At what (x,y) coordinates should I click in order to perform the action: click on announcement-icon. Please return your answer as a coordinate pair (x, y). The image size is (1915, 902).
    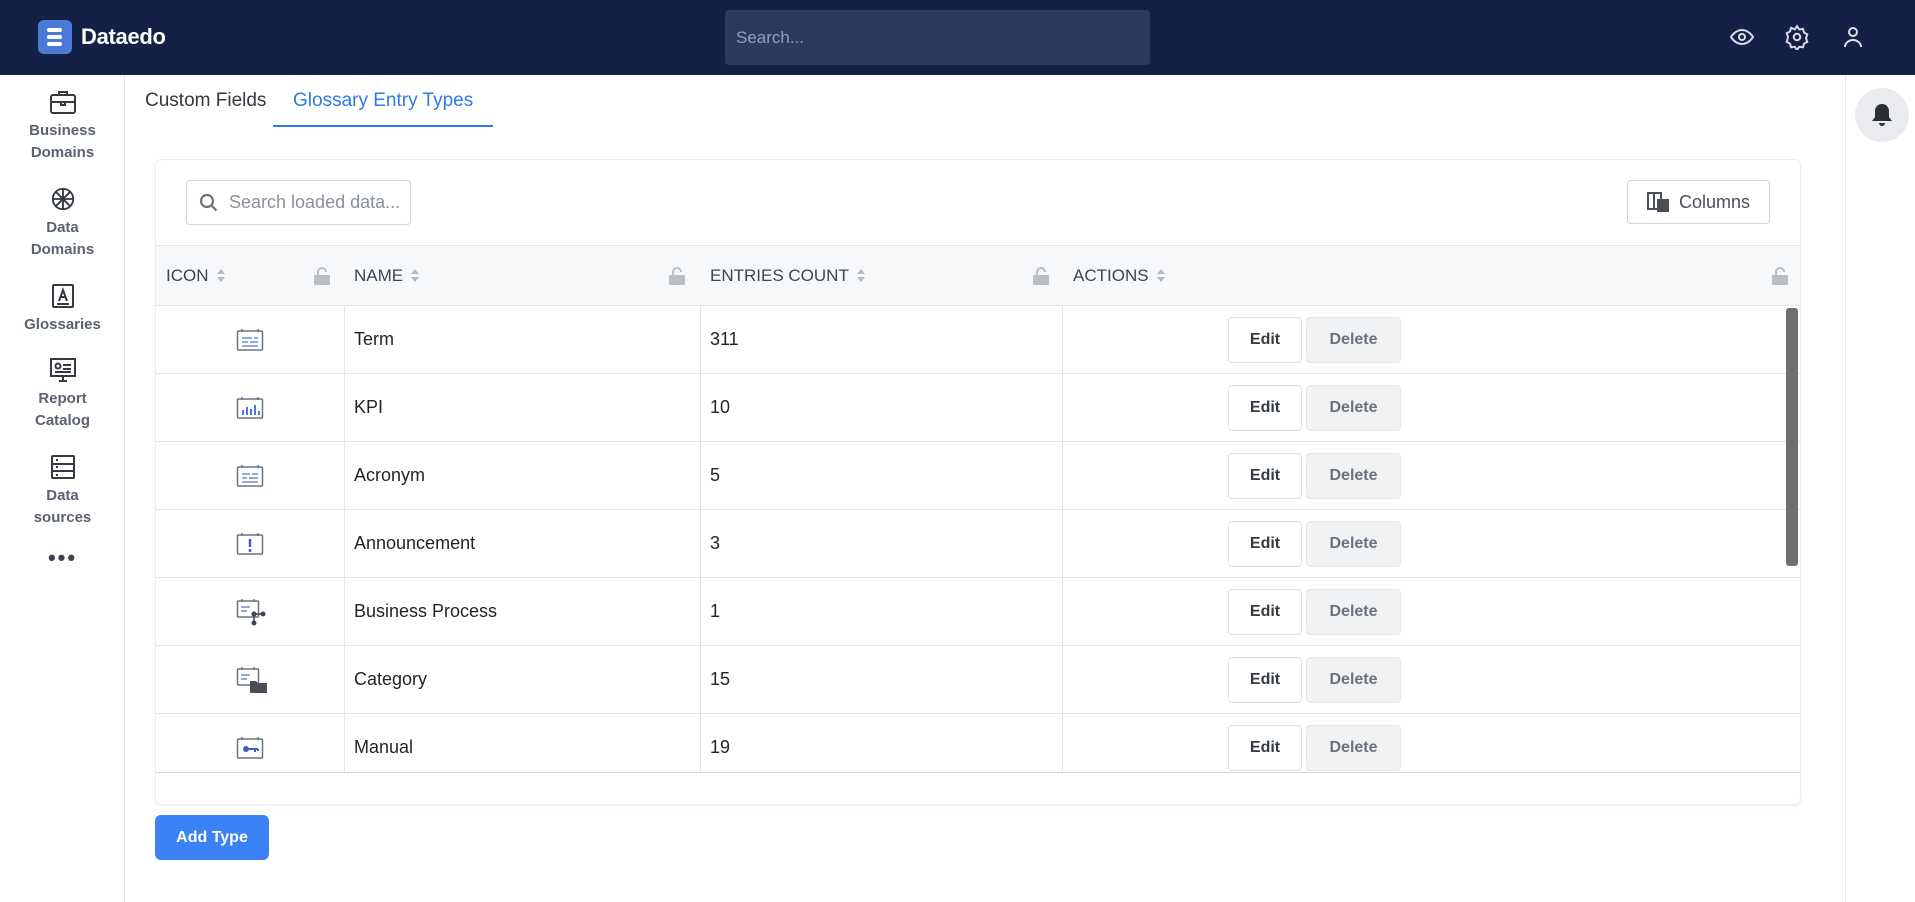
    Looking at the image, I should click on (250, 543).